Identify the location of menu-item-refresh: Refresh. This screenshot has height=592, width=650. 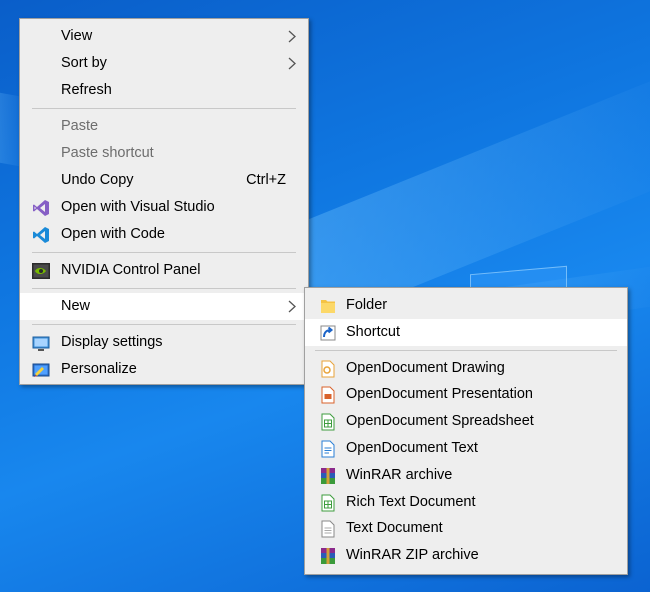
(164, 90).